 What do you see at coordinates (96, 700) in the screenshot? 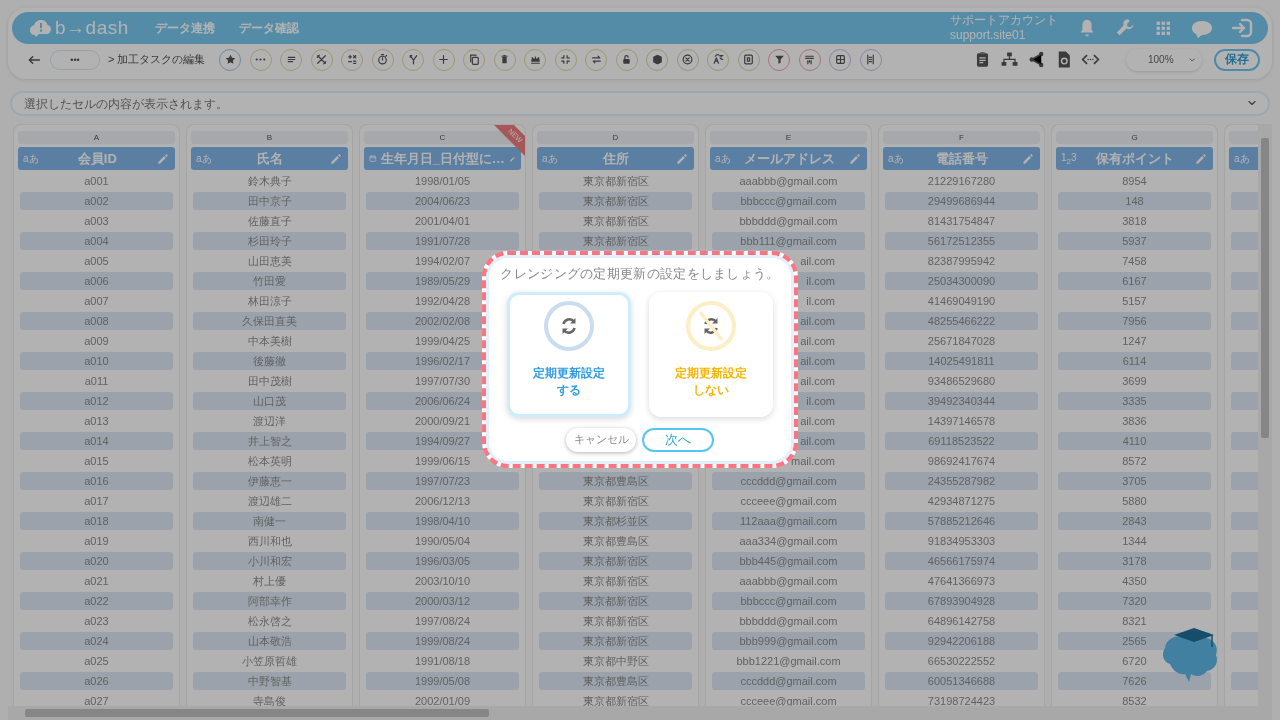
I see `table-cell-text: a027` at bounding box center [96, 700].